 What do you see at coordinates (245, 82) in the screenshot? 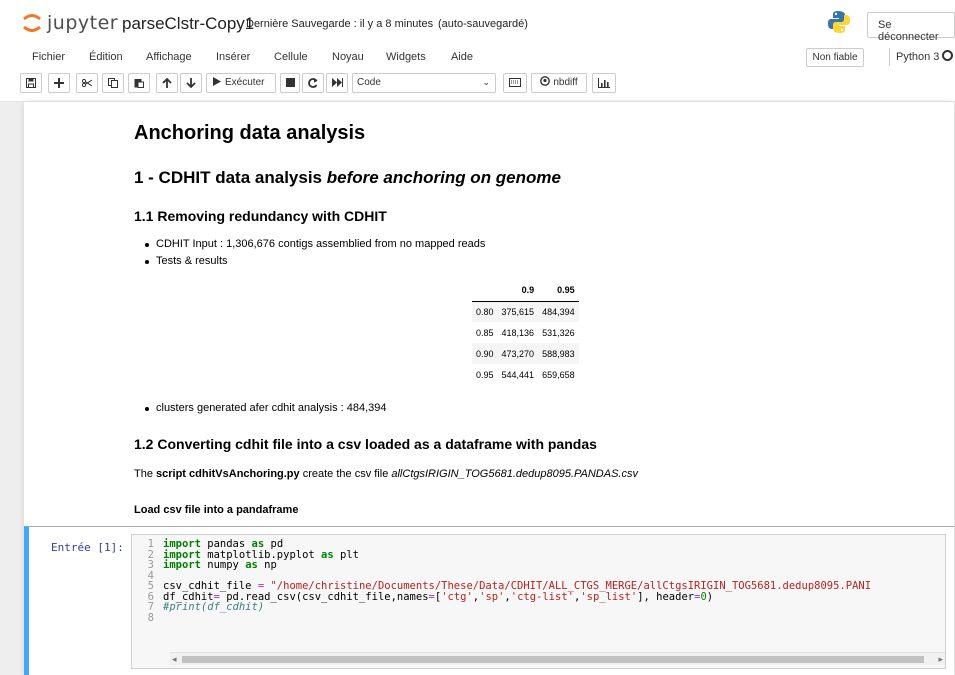
I see `run-label: Exécuter` at bounding box center [245, 82].